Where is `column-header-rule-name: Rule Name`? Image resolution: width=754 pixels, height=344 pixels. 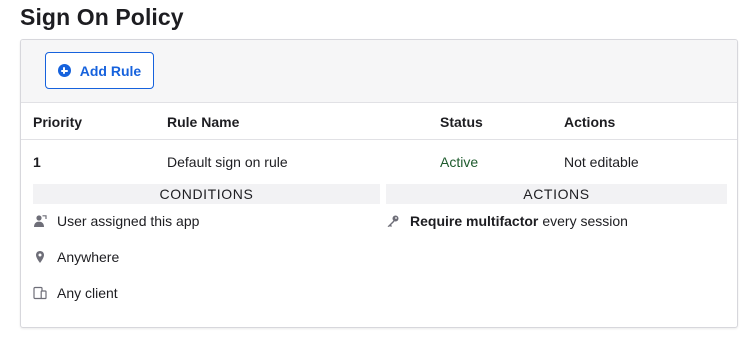 column-header-rule-name: Rule Name is located at coordinates (203, 122).